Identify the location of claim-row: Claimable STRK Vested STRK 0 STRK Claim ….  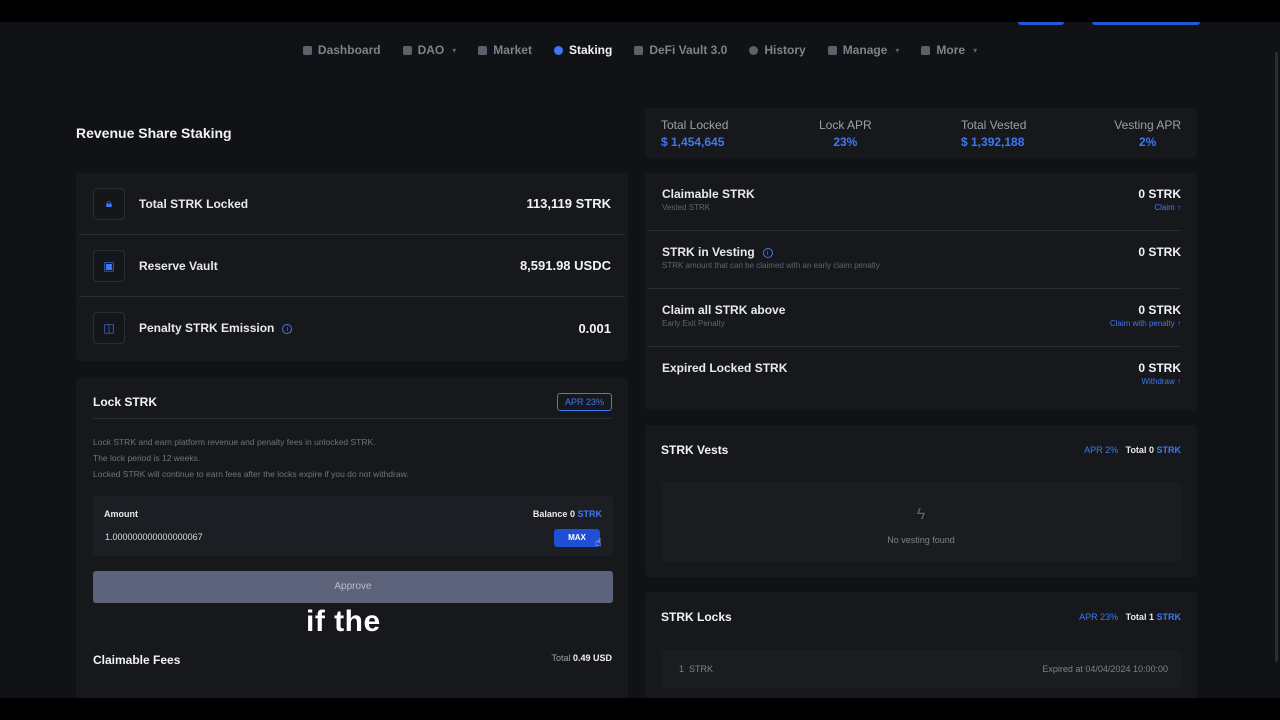
(914, 202).